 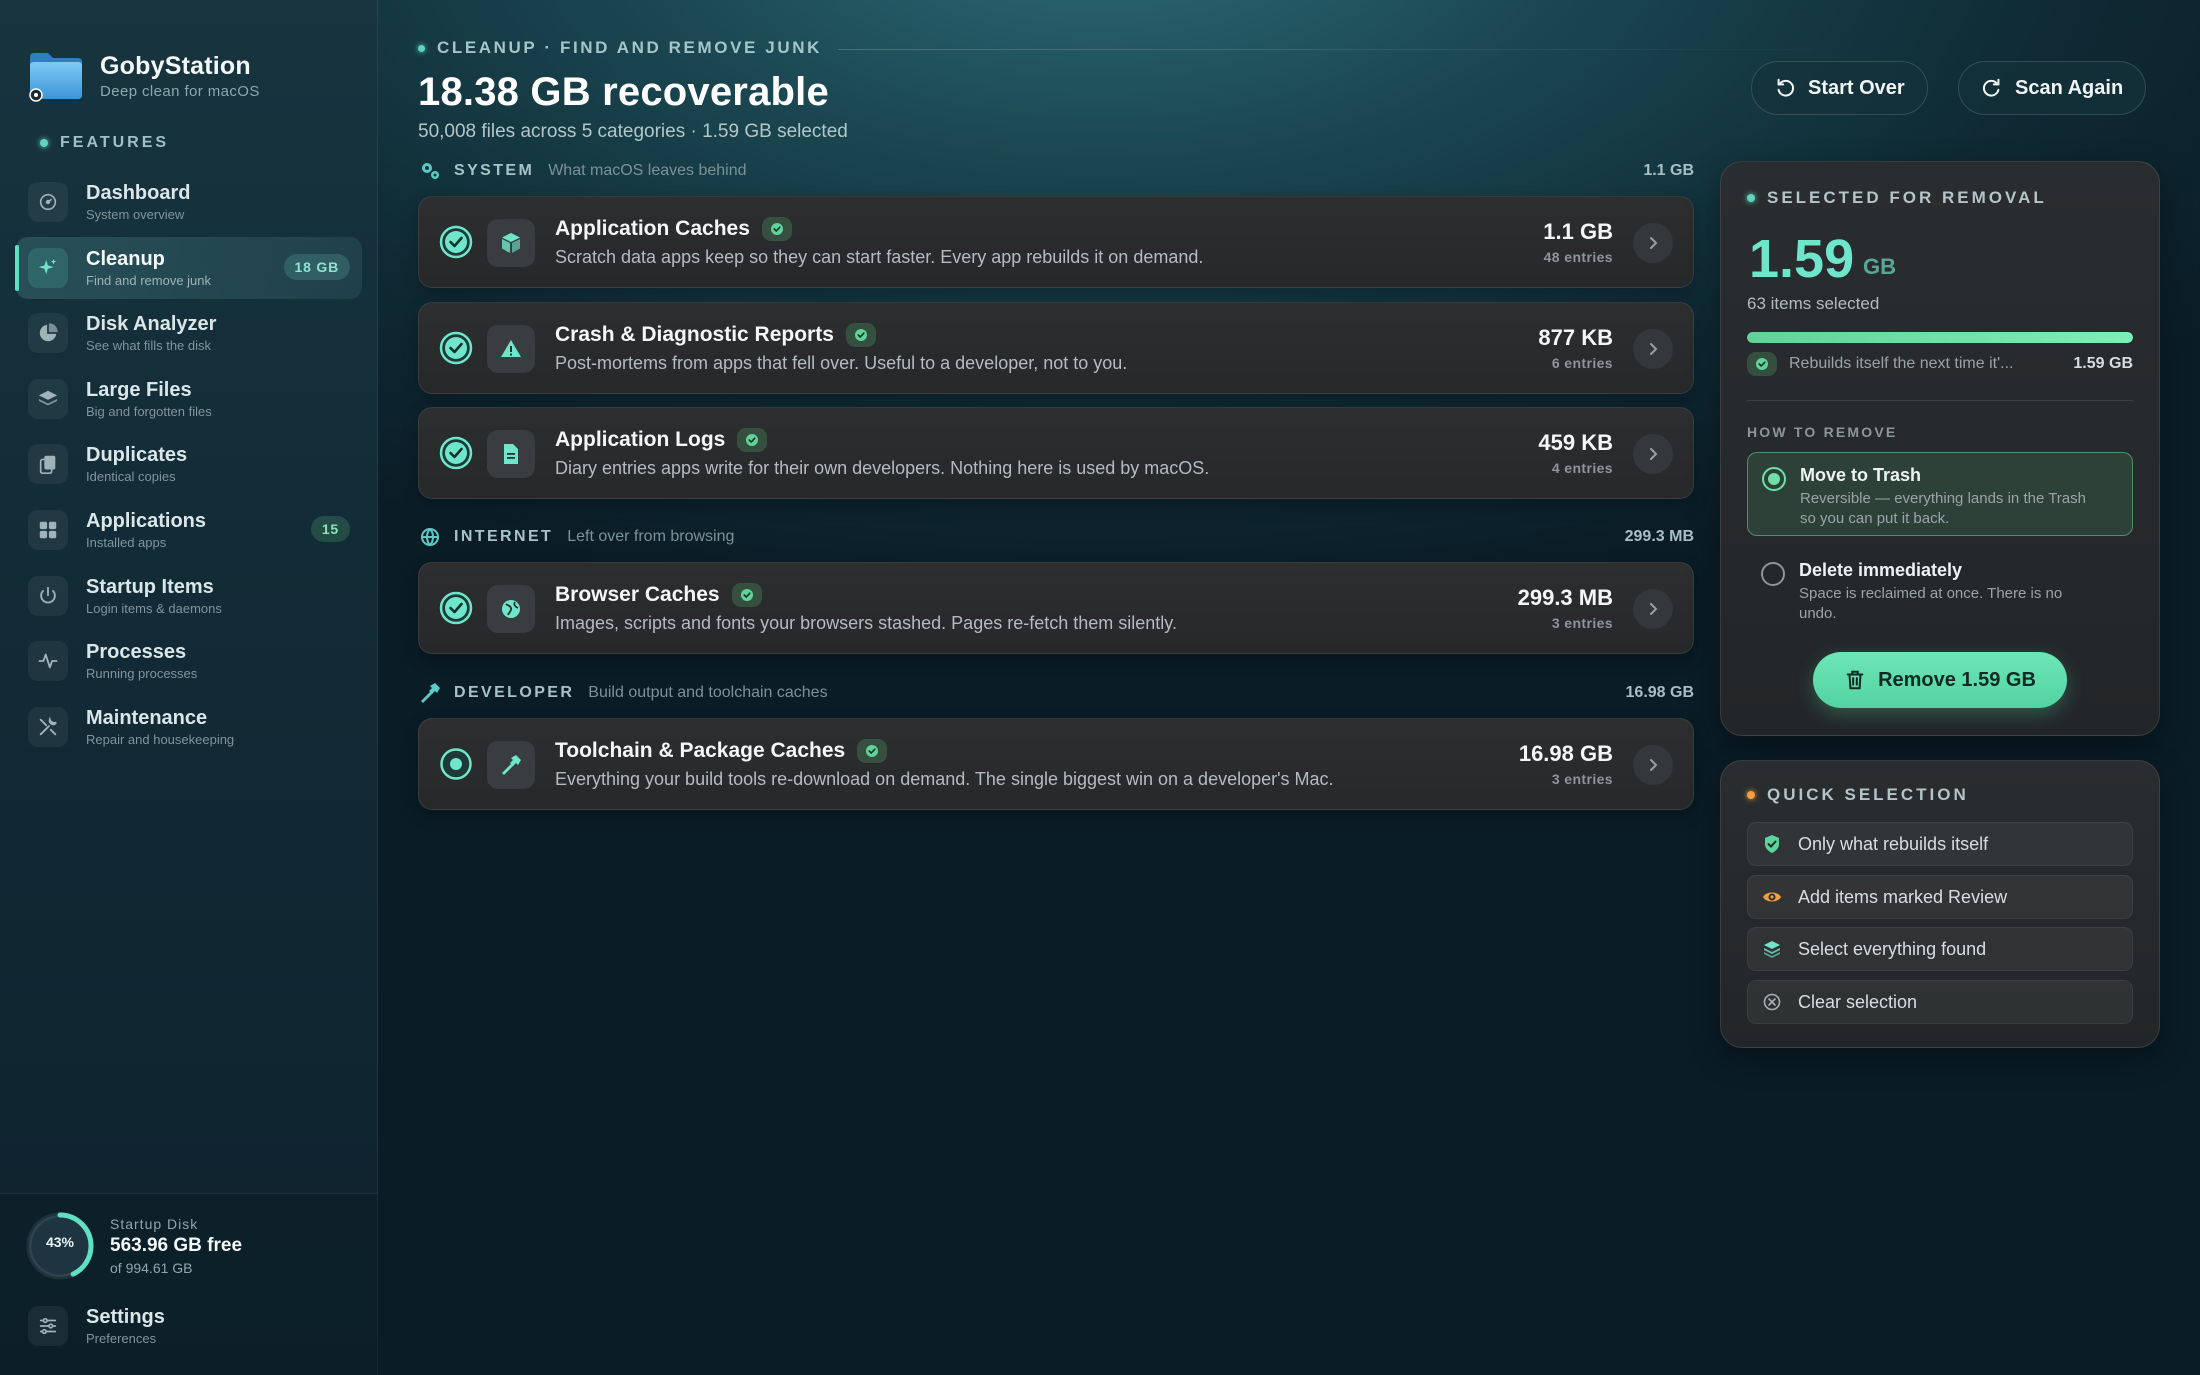 I want to click on breadcrumb: CLEANUP · FIND AND REMOVE JUNK, so click(x=633, y=48).